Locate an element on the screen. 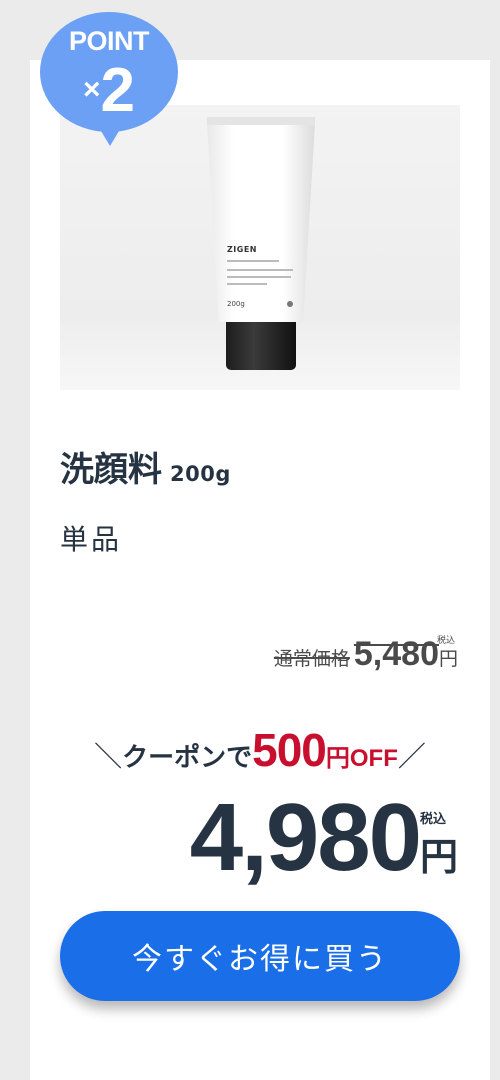 This screenshot has height=1080, width=500. tube-logo-mark is located at coordinates (290, 304).